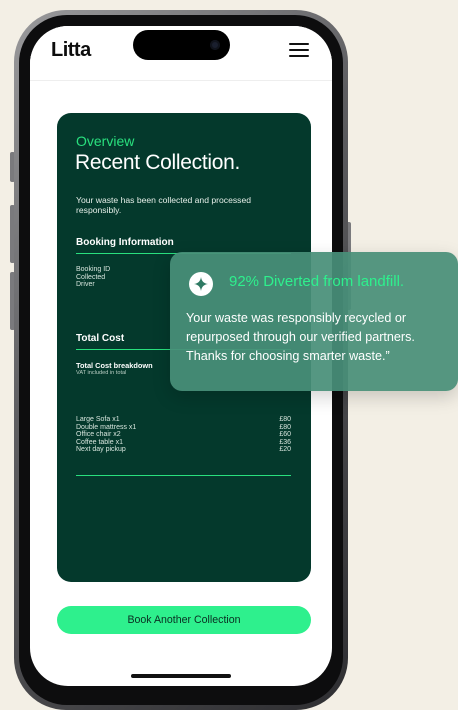 The width and height of the screenshot is (458, 710). I want to click on dynamic-island, so click(181, 45).